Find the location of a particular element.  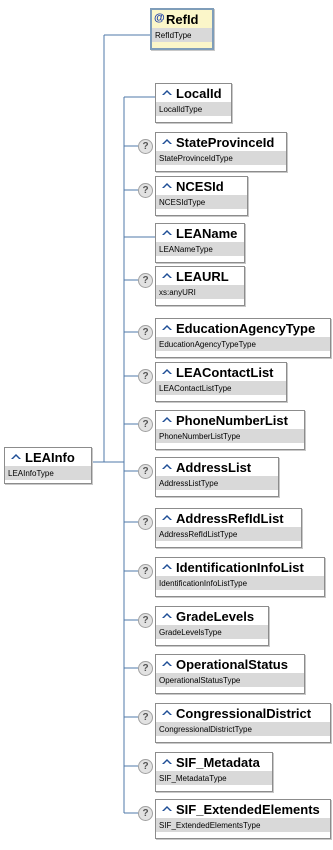

element-name: SIF_Metadata is located at coordinates (214, 762).